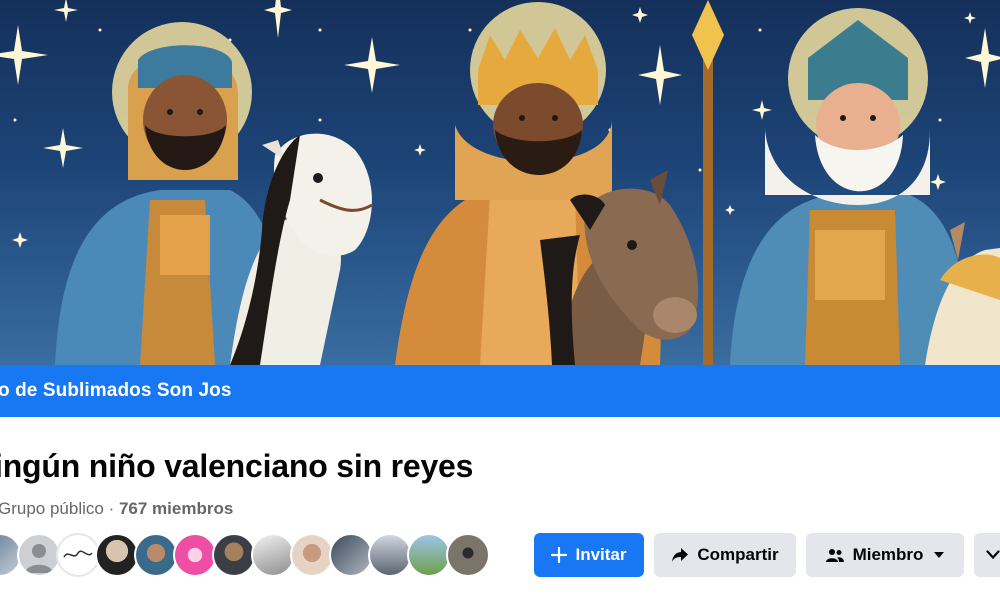  Describe the element at coordinates (738, 554) in the screenshot. I see `share-button-label: Compartir` at that location.